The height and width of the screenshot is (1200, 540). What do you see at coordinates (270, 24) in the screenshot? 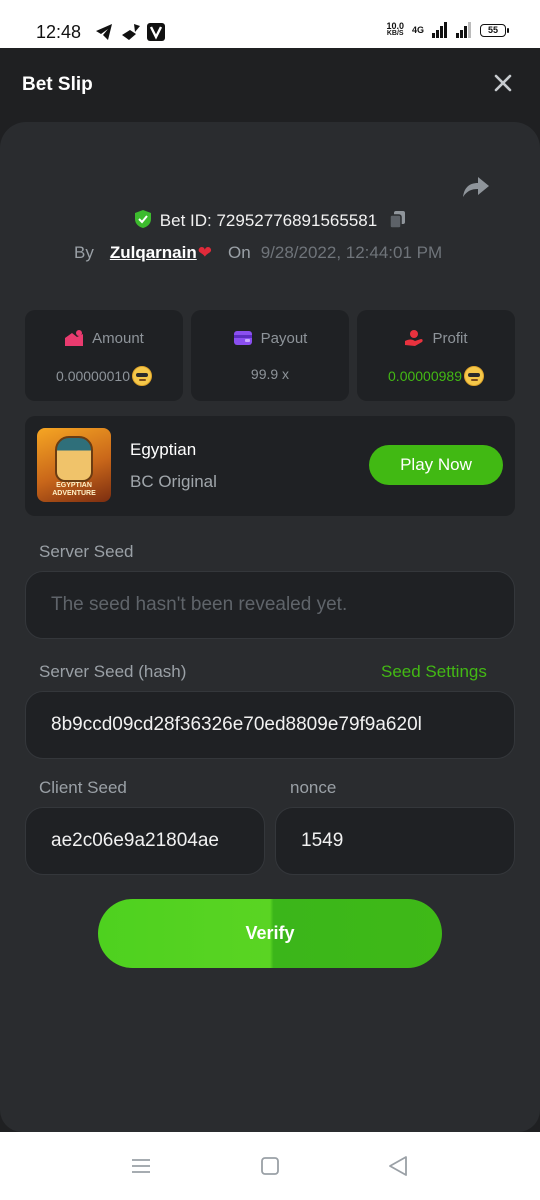
I see `status-bar: 12:48 10.0 KB/S 4G 55` at bounding box center [270, 24].